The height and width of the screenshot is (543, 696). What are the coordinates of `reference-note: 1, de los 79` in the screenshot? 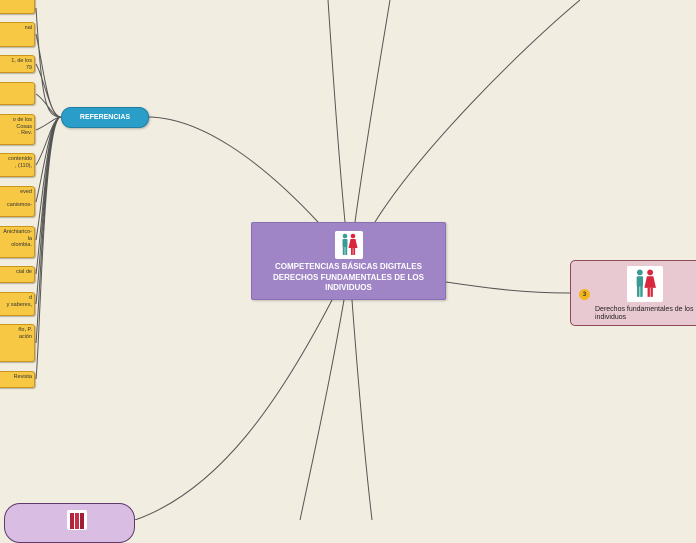 It's located at (17, 64).